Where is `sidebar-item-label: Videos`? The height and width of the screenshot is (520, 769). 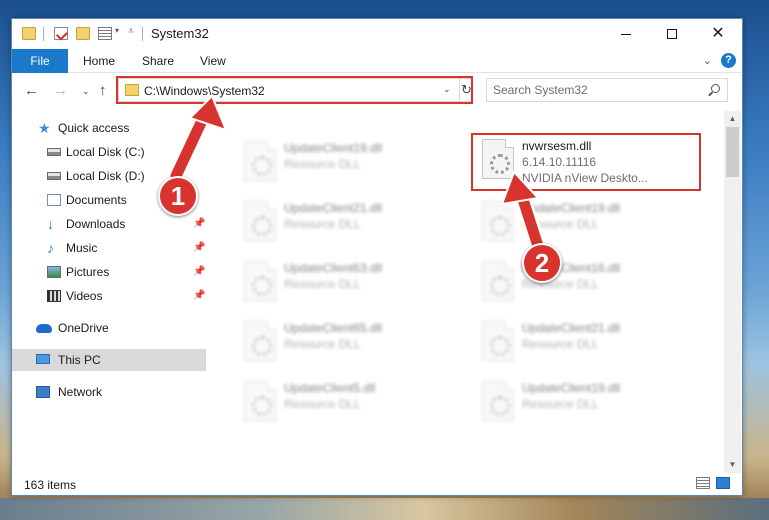 sidebar-item-label: Videos is located at coordinates (84, 296).